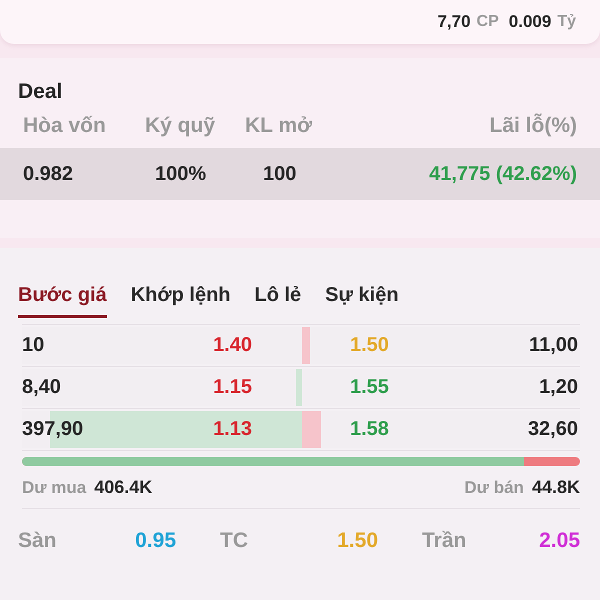 The height and width of the screenshot is (600, 600). What do you see at coordinates (232, 387) in the screenshot?
I see `buy-price: 1.15` at bounding box center [232, 387].